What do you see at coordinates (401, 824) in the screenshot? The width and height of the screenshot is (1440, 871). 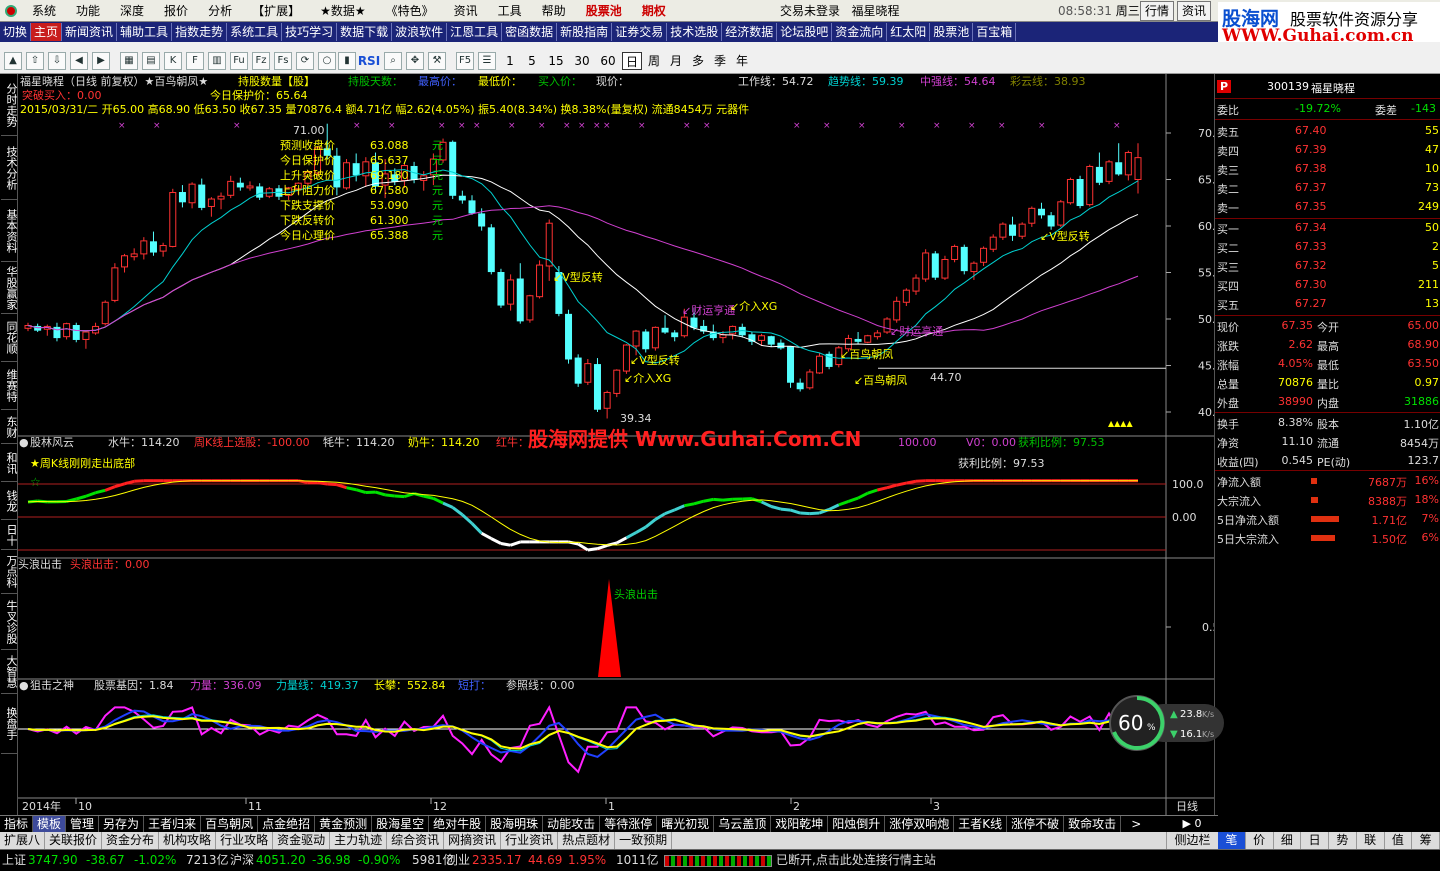 I see `indicator-tab-8: 股海星空` at bounding box center [401, 824].